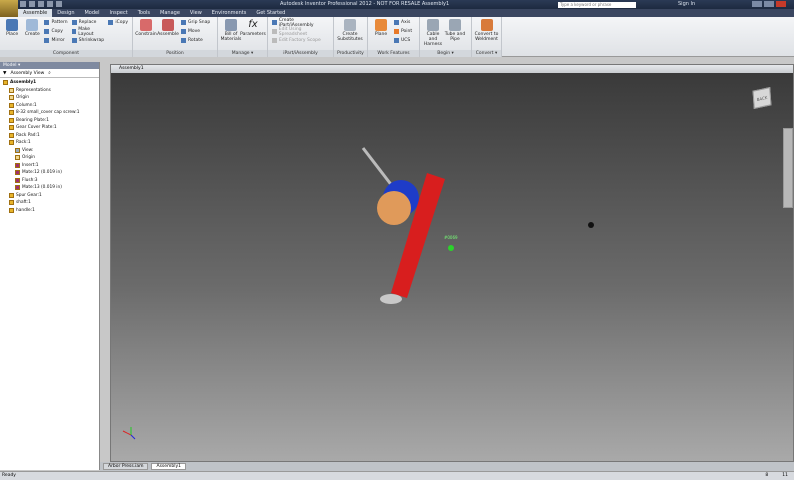 Image resolution: width=794 pixels, height=480 pixels. I want to click on tab-view: View, so click(196, 13).